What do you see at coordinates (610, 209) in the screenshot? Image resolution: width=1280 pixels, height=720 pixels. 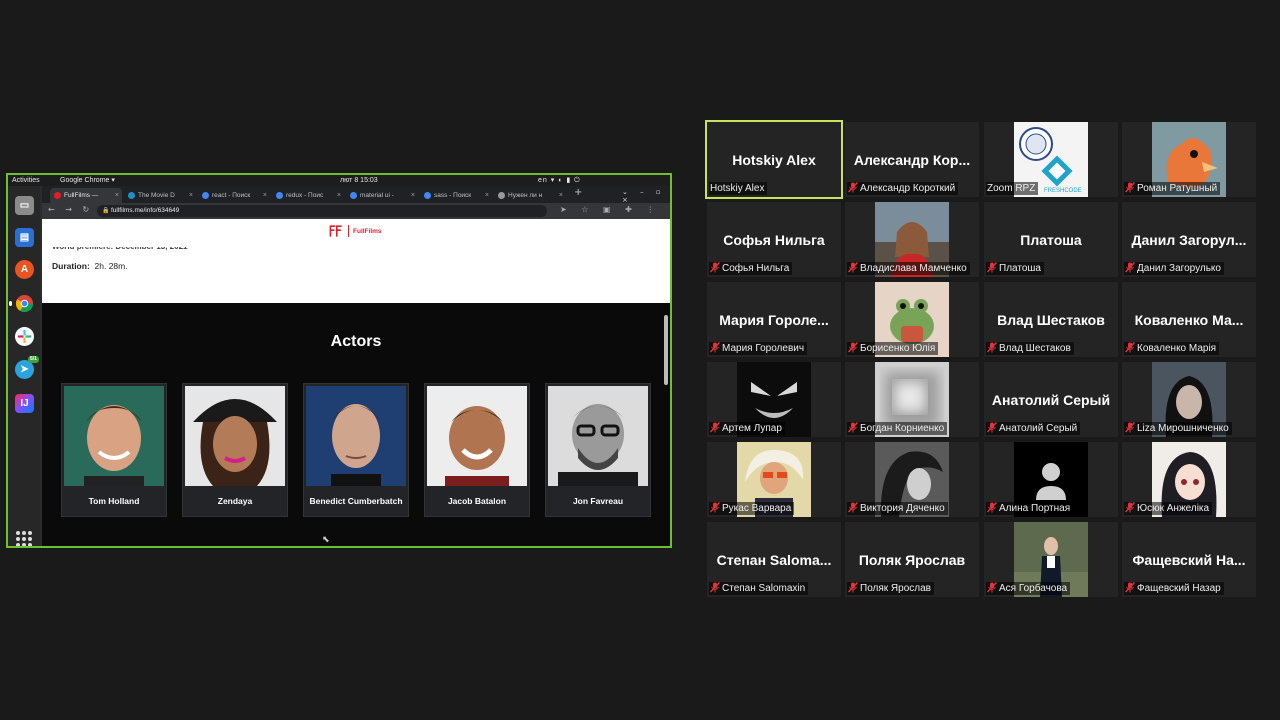 I see `extension-icons: ➤ ☆ ▣ ✚ ⋮` at bounding box center [610, 209].